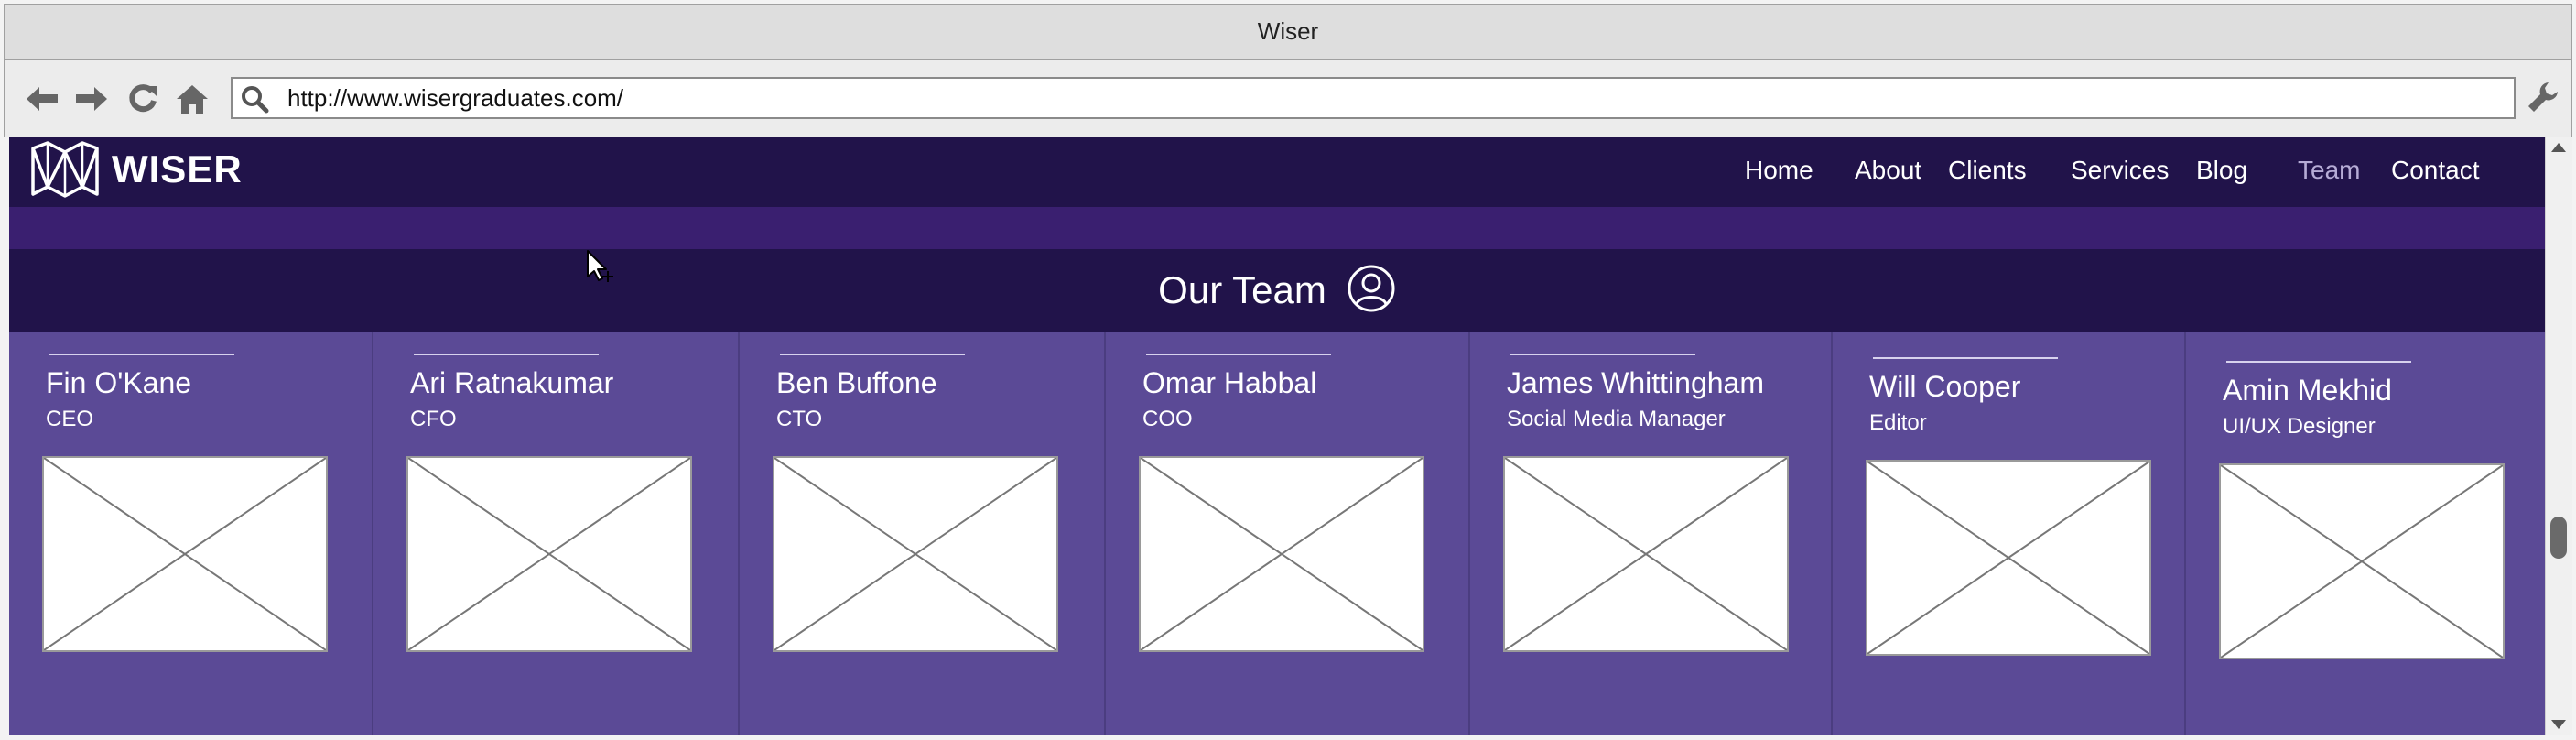 The image size is (2576, 740). What do you see at coordinates (1371, 291) in the screenshot?
I see `user-circle-icon` at bounding box center [1371, 291].